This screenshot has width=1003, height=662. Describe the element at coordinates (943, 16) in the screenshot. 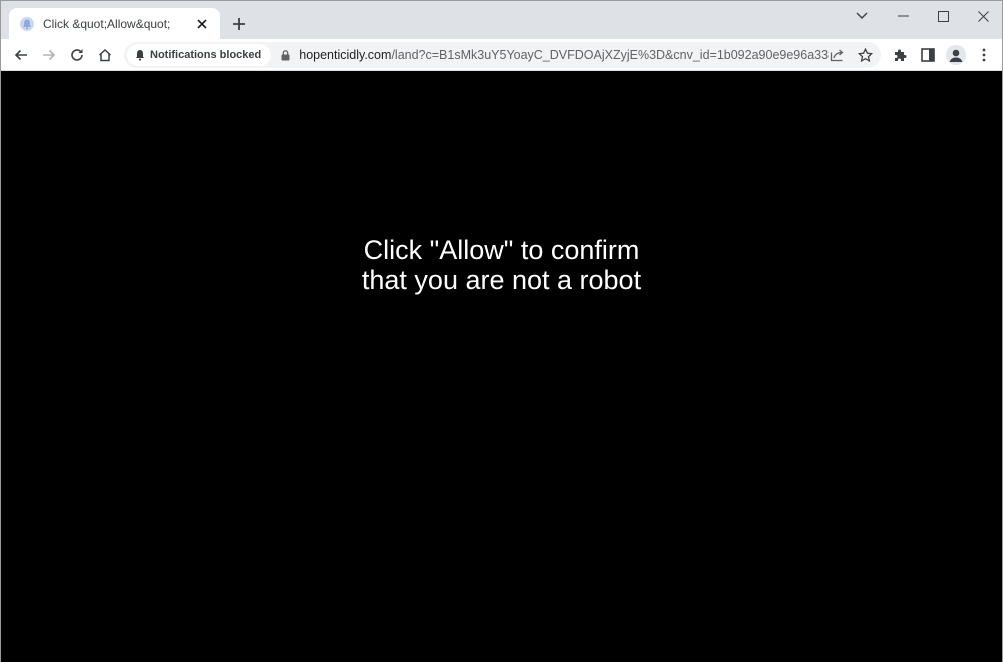

I see `maximize-icon` at that location.